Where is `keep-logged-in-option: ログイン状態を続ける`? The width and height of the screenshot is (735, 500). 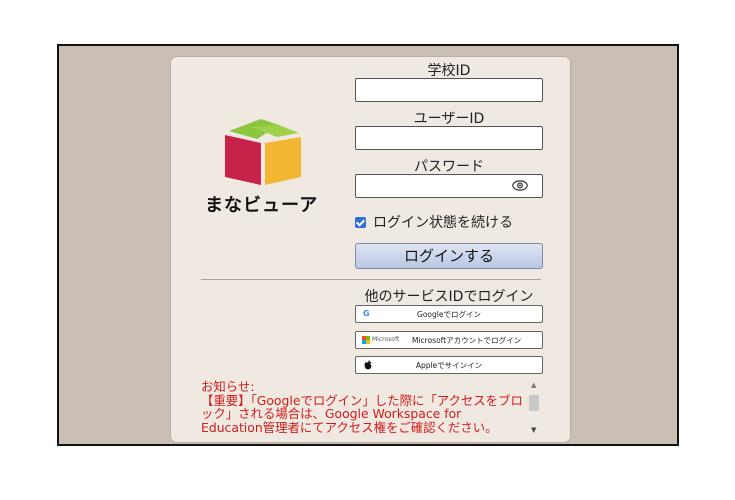
keep-logged-in-option: ログイン状態を続ける is located at coordinates (434, 222).